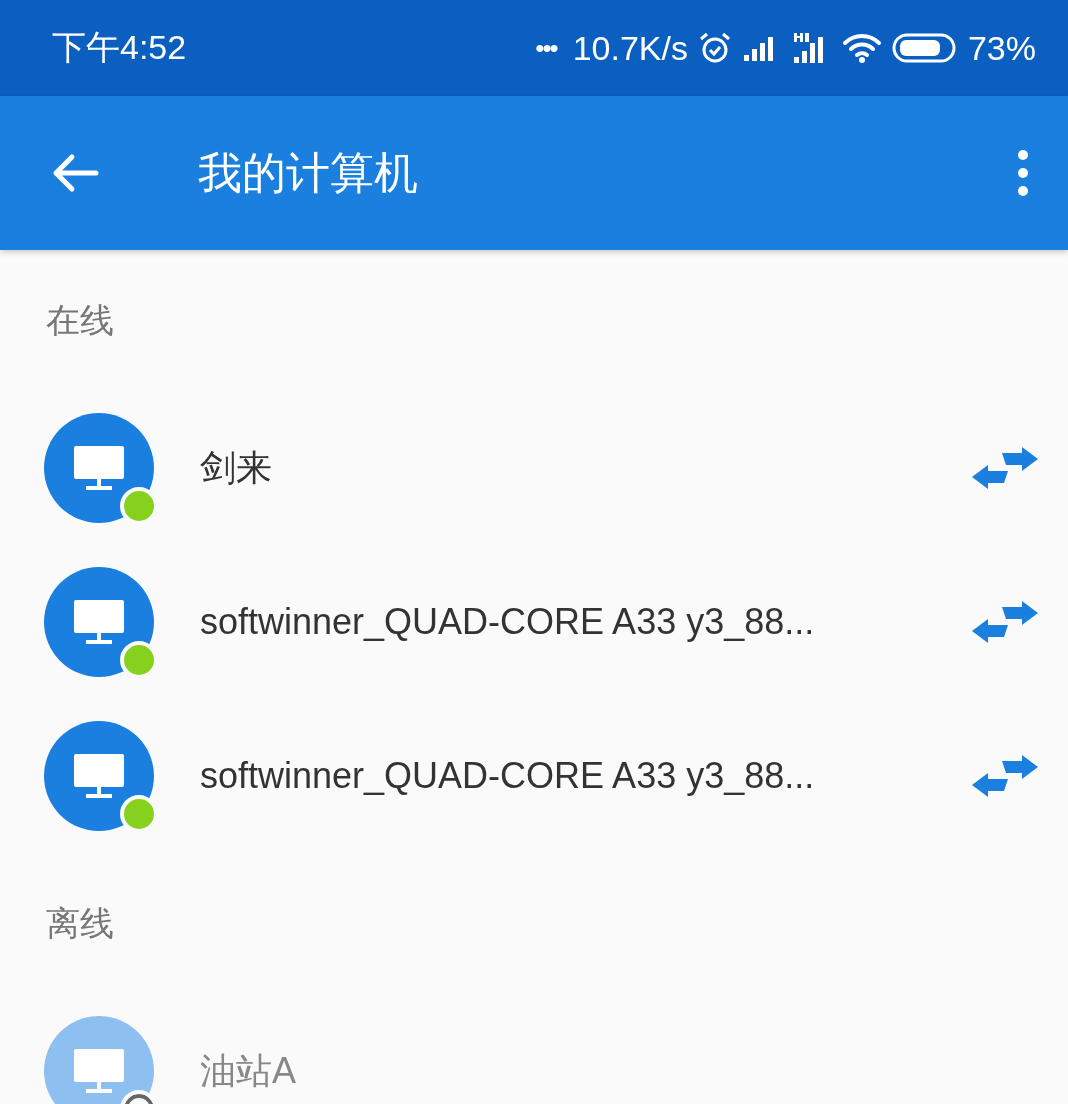  I want to click on wifi-icon, so click(861, 48).